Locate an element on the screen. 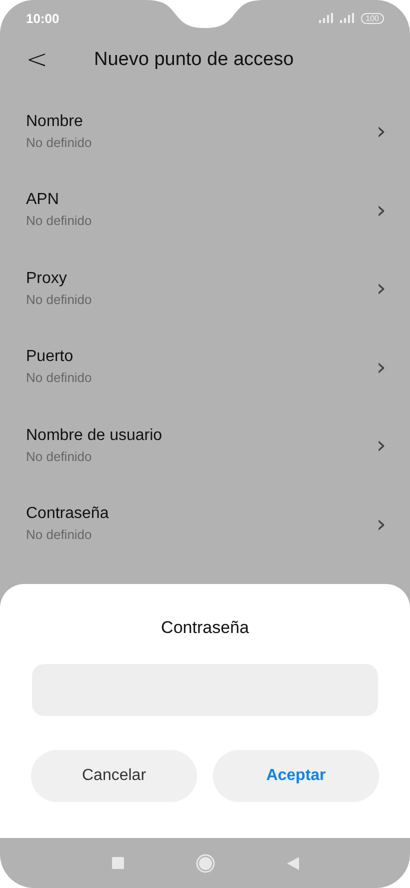 The height and width of the screenshot is (888, 410). setting-title: APN is located at coordinates (59, 200).